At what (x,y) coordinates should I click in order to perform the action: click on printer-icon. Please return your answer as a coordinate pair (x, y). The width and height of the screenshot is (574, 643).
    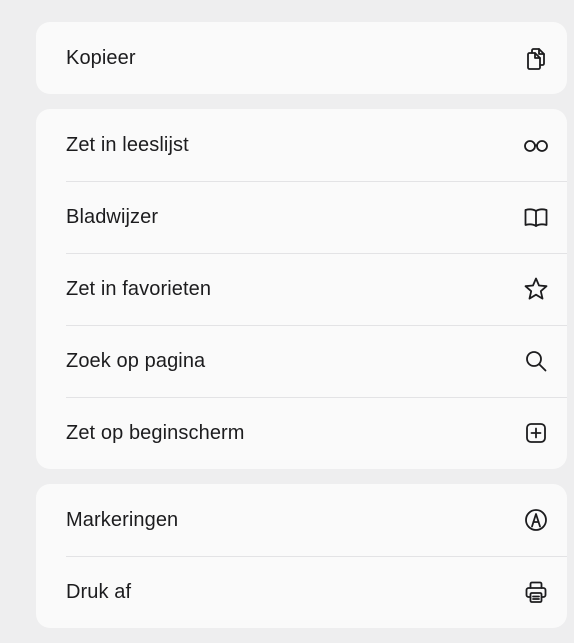
    Looking at the image, I should click on (536, 592).